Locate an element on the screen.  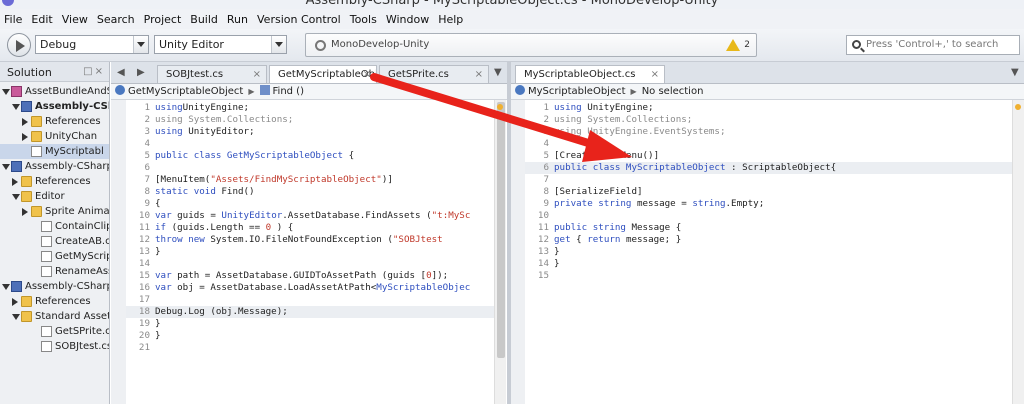
status-icon is located at coordinates (320, 45).